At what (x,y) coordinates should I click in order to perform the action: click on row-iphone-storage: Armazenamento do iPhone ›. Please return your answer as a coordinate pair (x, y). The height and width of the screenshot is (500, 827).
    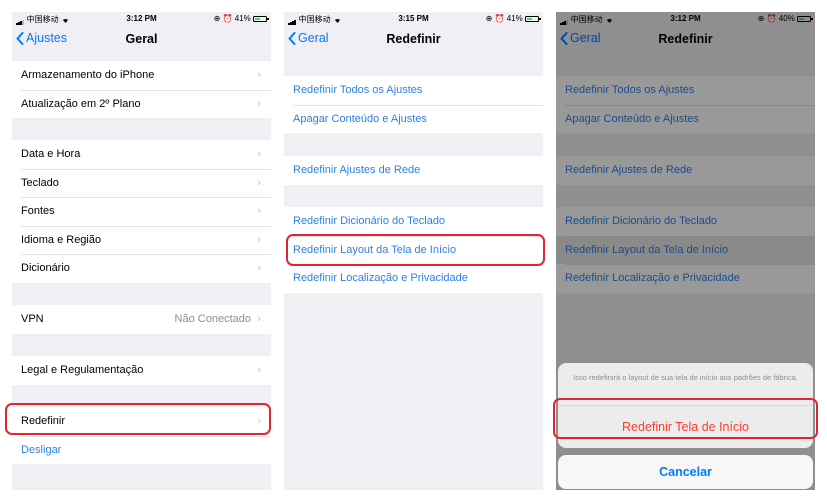
    Looking at the image, I should click on (141, 75).